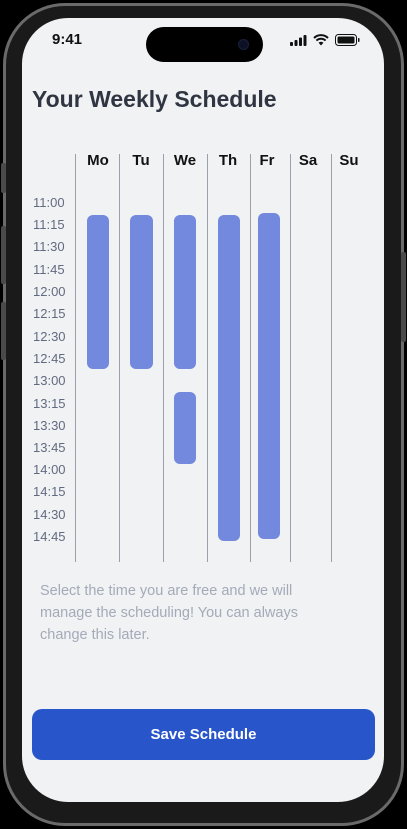  I want to click on time-label: 12:15, so click(49, 313).